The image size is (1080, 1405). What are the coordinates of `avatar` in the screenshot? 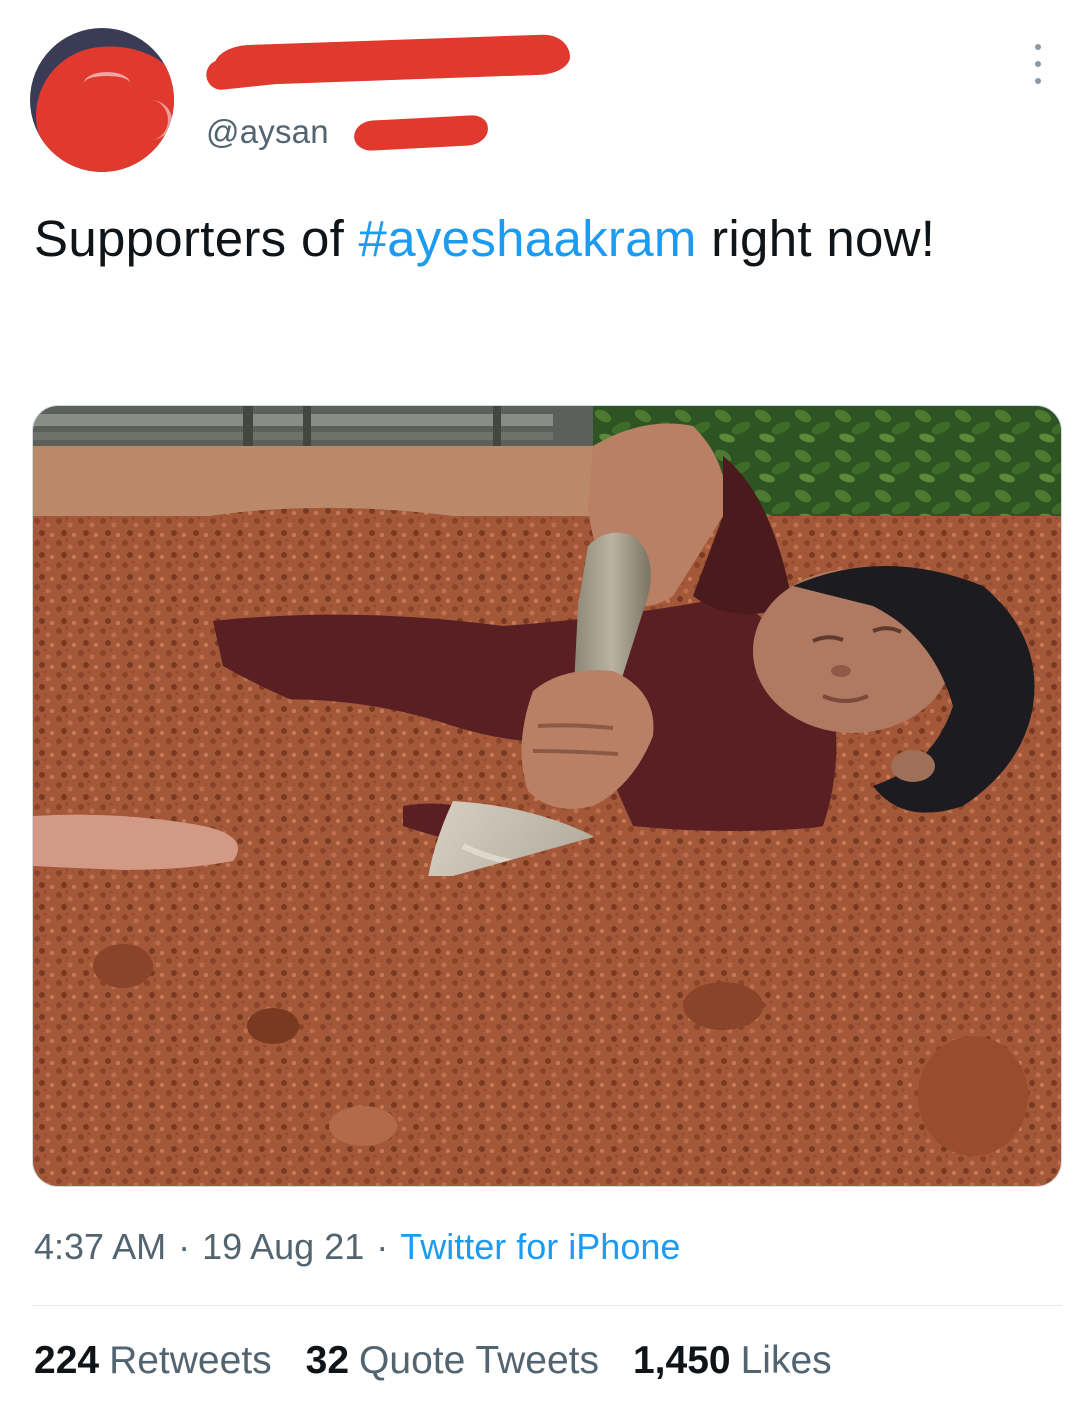 It's located at (102, 100).